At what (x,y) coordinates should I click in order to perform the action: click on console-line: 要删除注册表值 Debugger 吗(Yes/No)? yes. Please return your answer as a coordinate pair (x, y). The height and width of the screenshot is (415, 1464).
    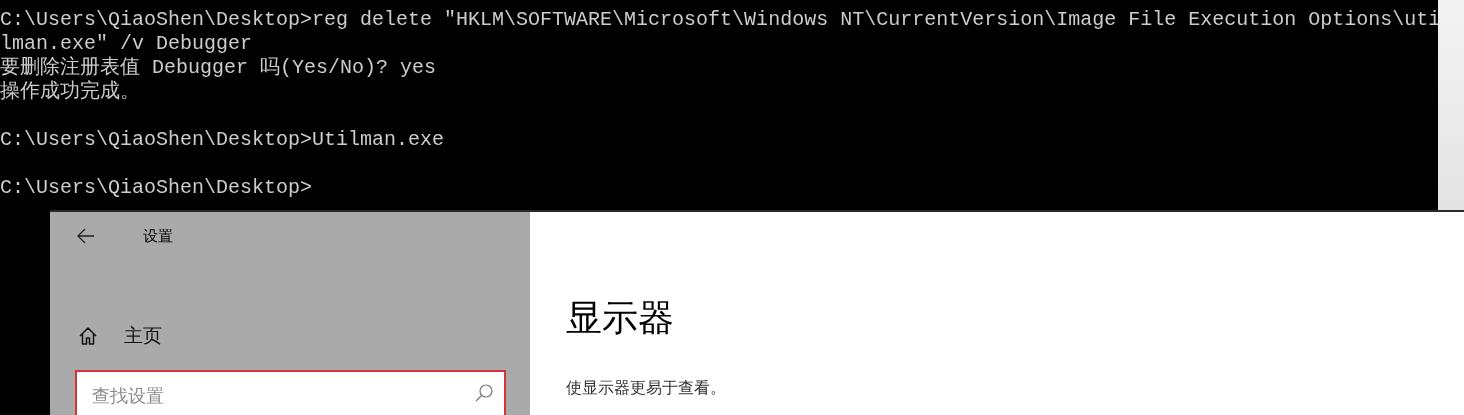
    Looking at the image, I should click on (219, 68).